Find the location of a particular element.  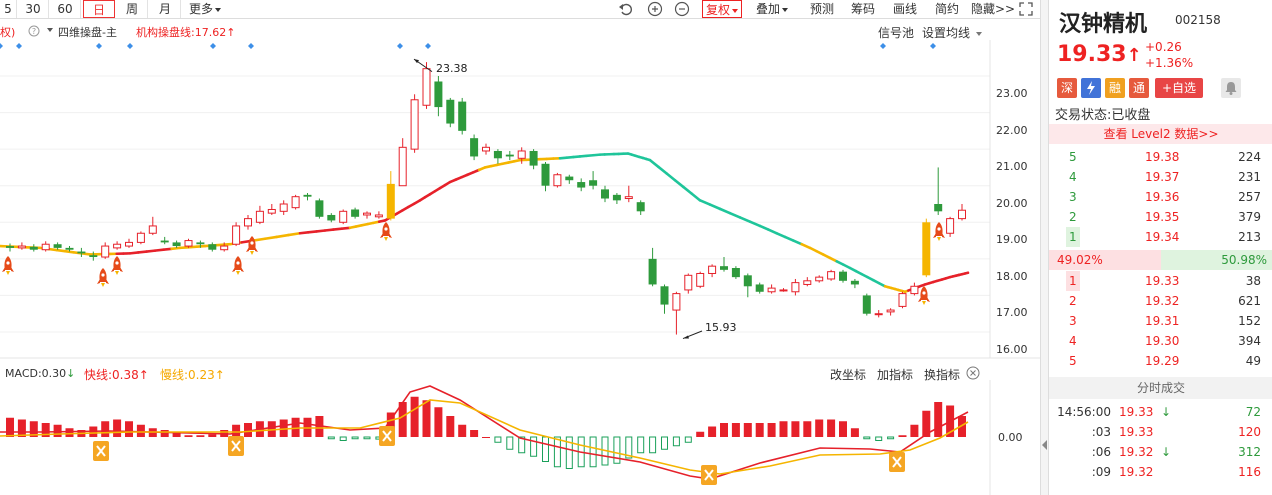

rocket-window is located at coordinates (924, 293).